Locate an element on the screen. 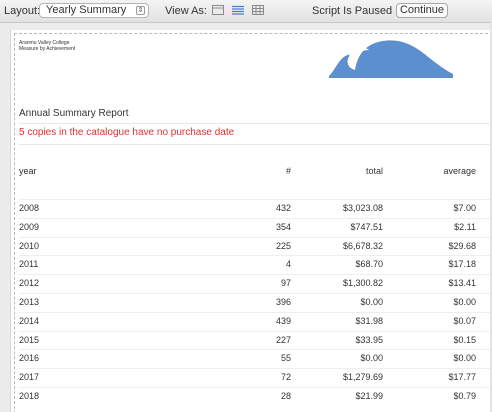  cell-total: $1,279.69 is located at coordinates (362, 377).